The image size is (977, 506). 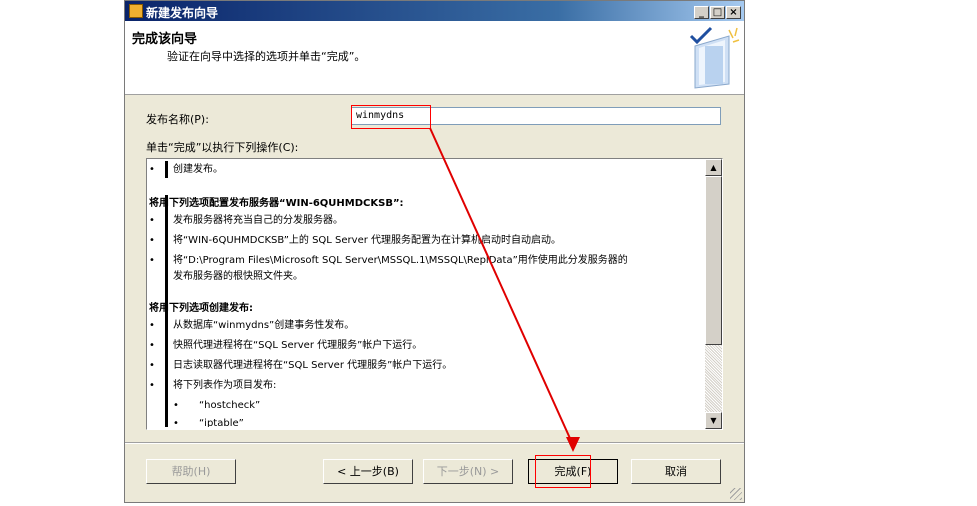 What do you see at coordinates (504, 289) in the screenshot?
I see `annotation-arrow` at bounding box center [504, 289].